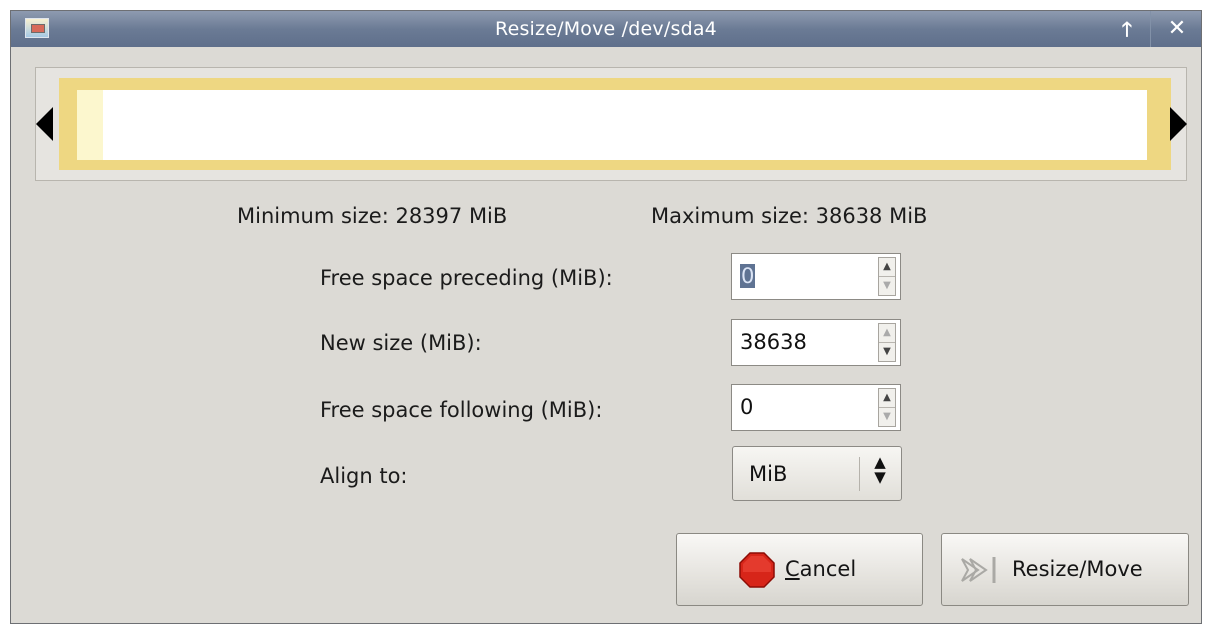 The image size is (1212, 624). I want to click on free-space-following-stepper: ▲ ▼, so click(887, 407).